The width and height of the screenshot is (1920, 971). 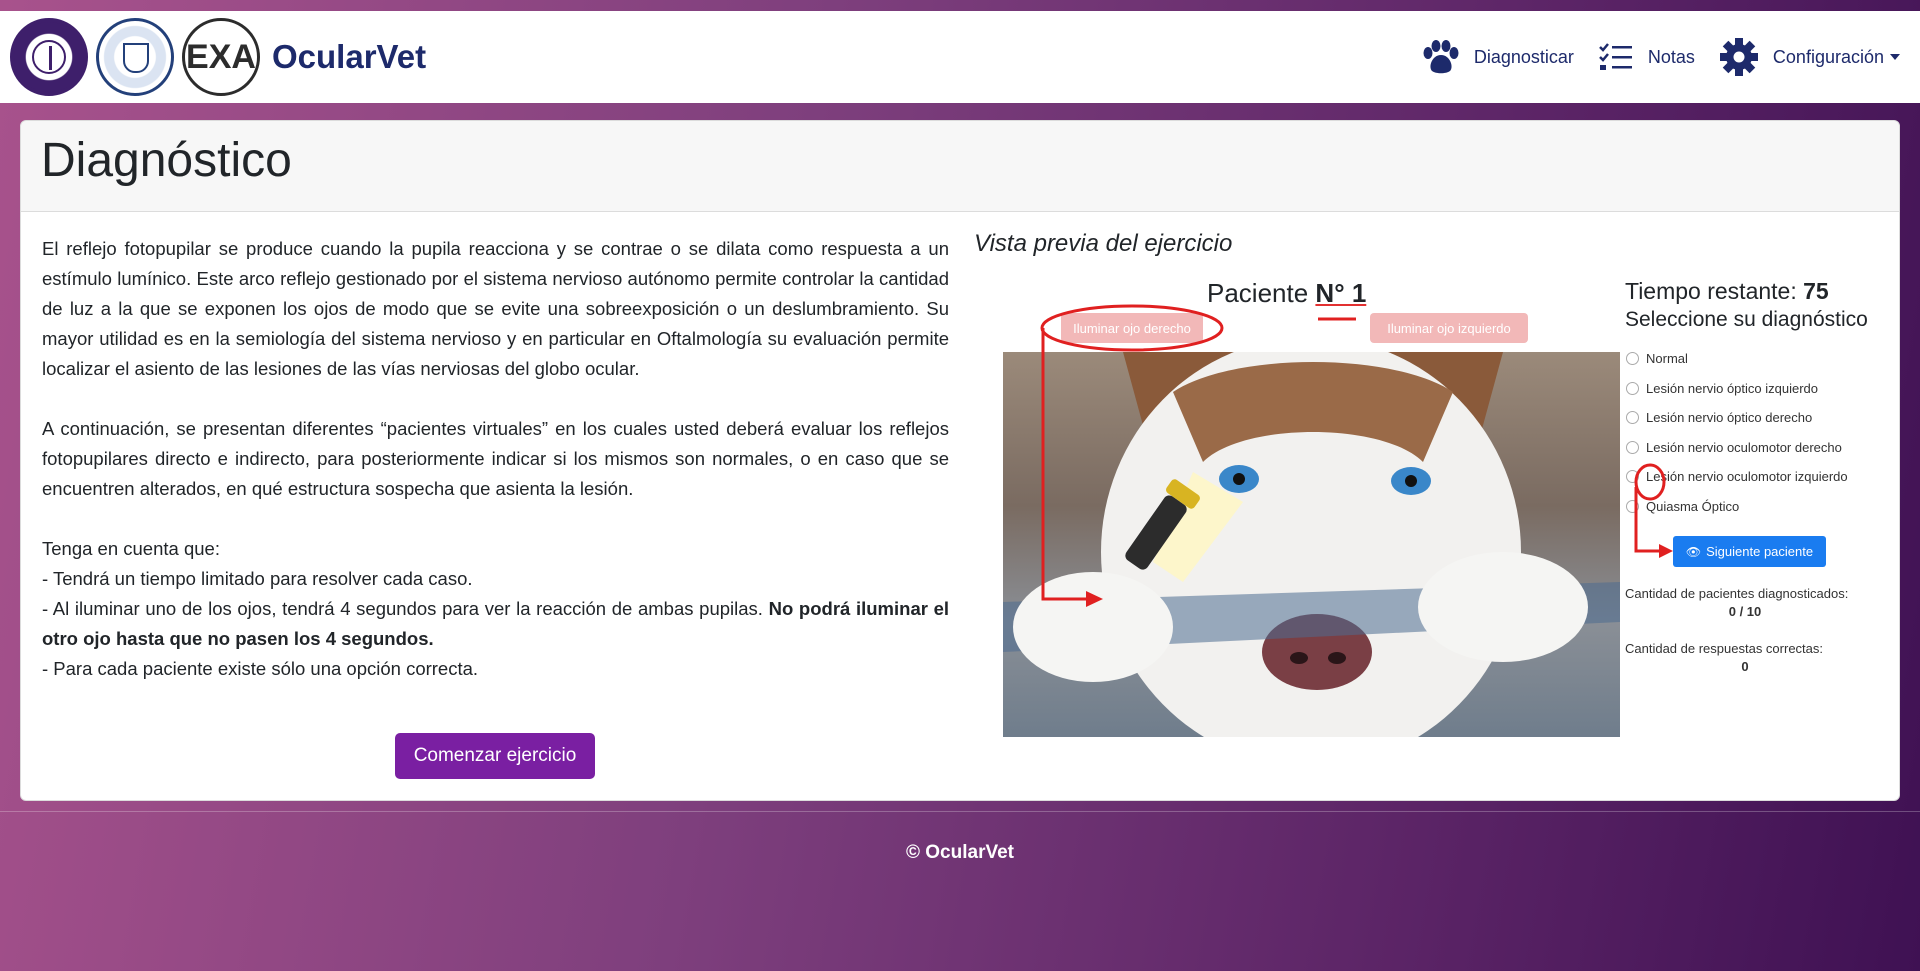 I want to click on diagnosis-option: Lesión nervio oculomotor izquierdo, so click(x=1736, y=477).